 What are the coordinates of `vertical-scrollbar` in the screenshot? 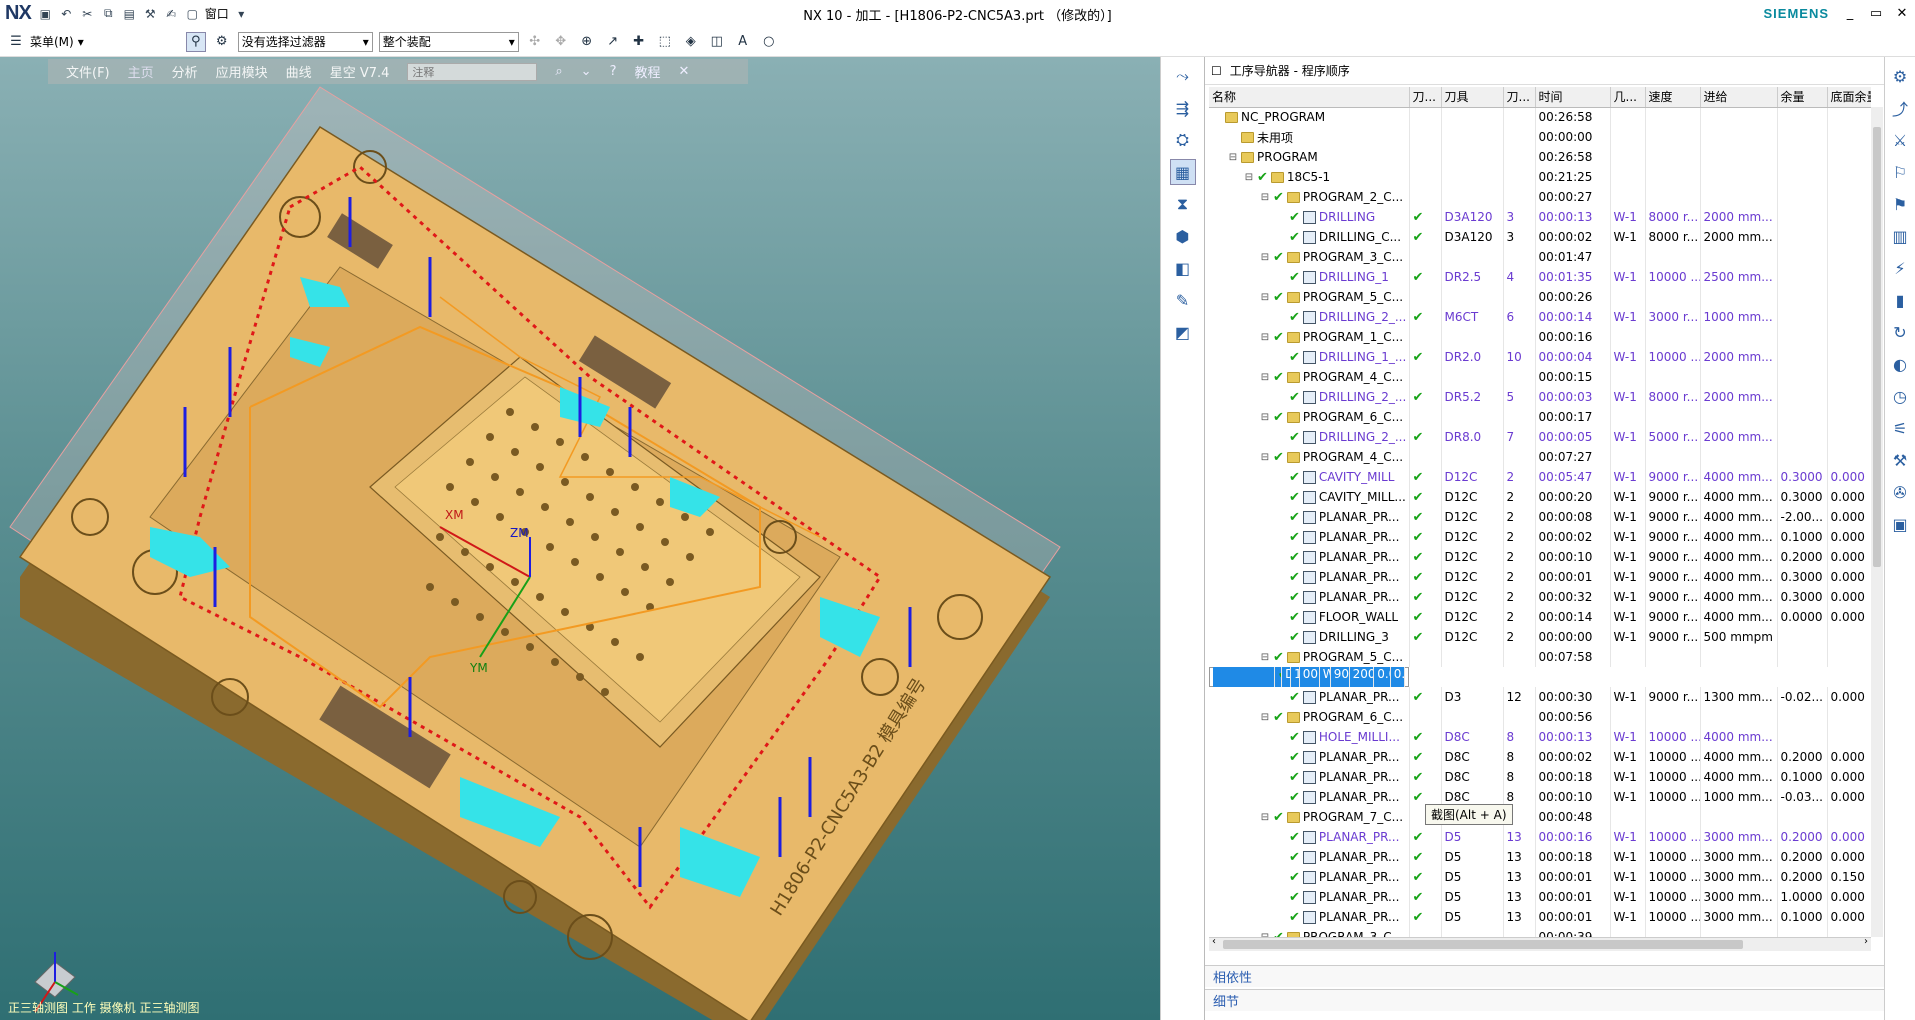 It's located at (1877, 522).